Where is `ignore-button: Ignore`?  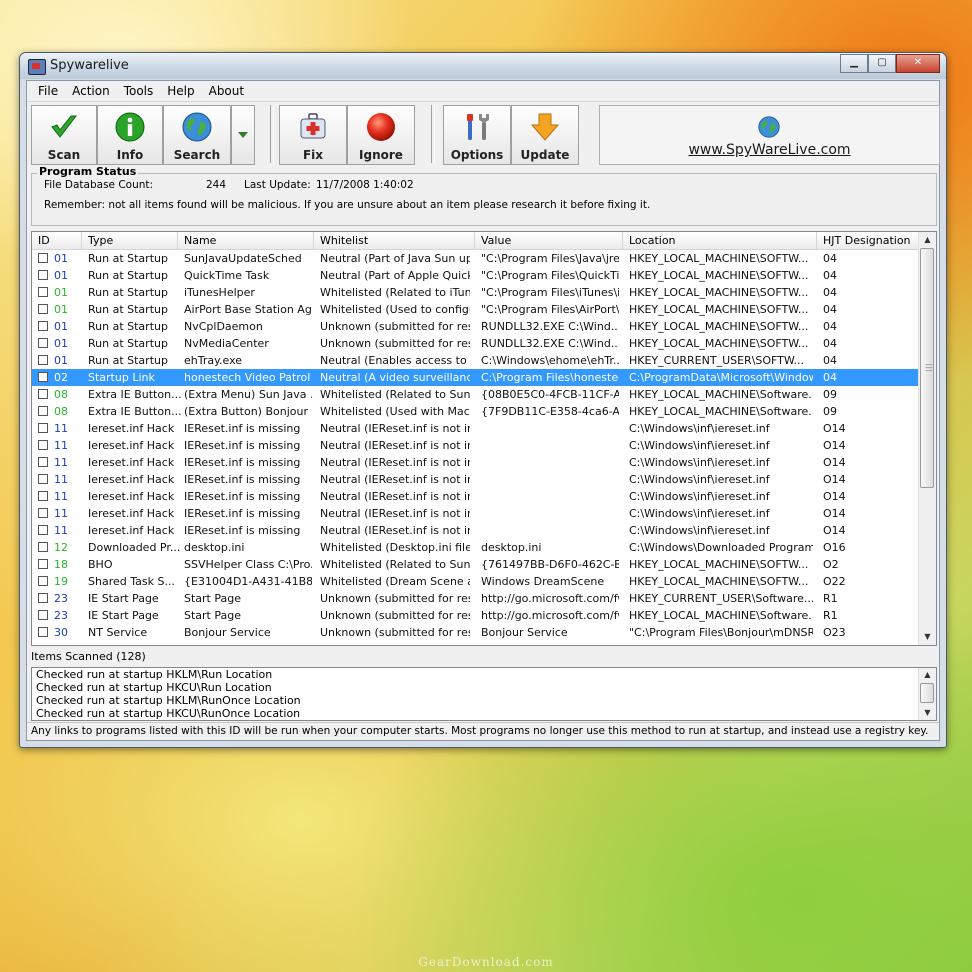 ignore-button: Ignore is located at coordinates (381, 135).